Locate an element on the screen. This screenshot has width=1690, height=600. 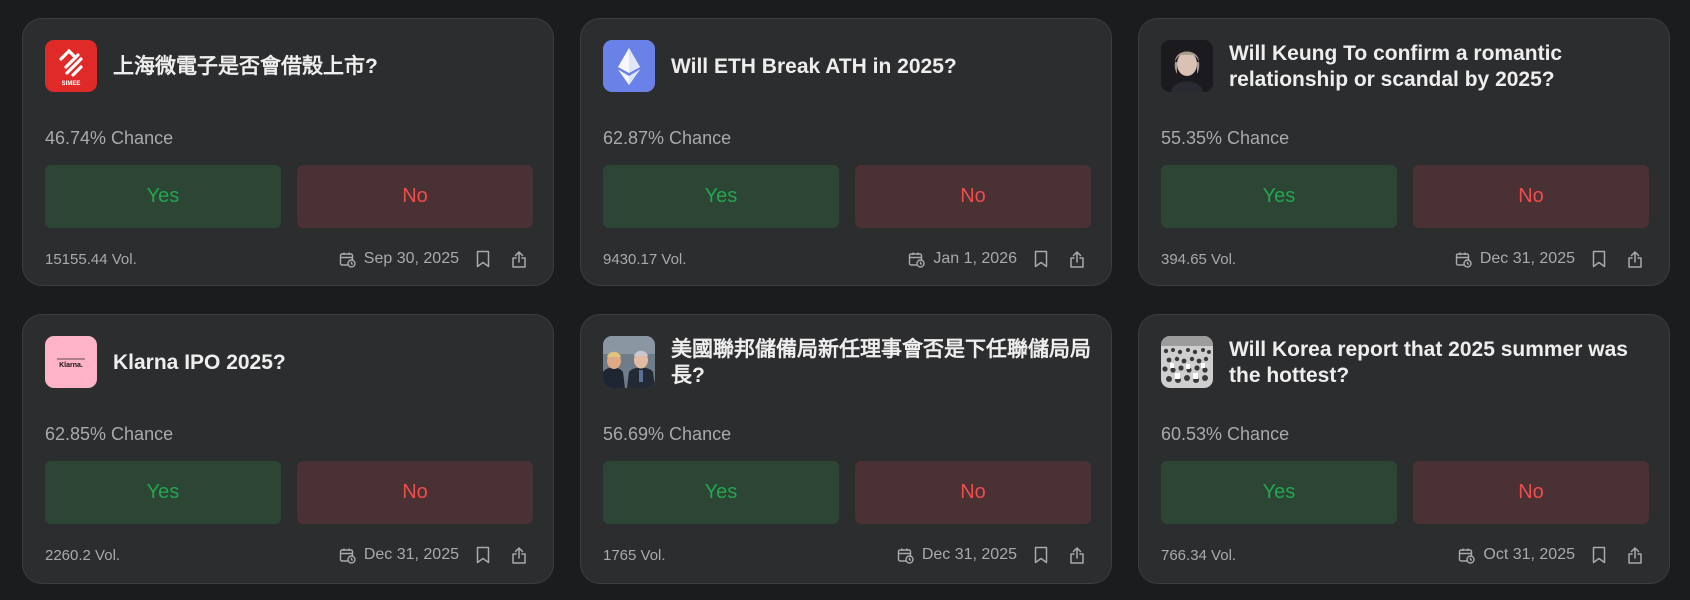
end-date: Oct 31, 2025 is located at coordinates (1516, 555).